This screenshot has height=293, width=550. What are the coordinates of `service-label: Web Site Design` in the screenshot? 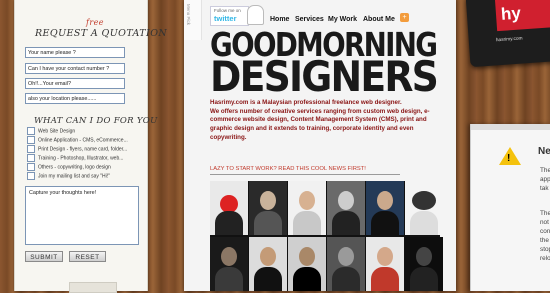 It's located at (57, 131).